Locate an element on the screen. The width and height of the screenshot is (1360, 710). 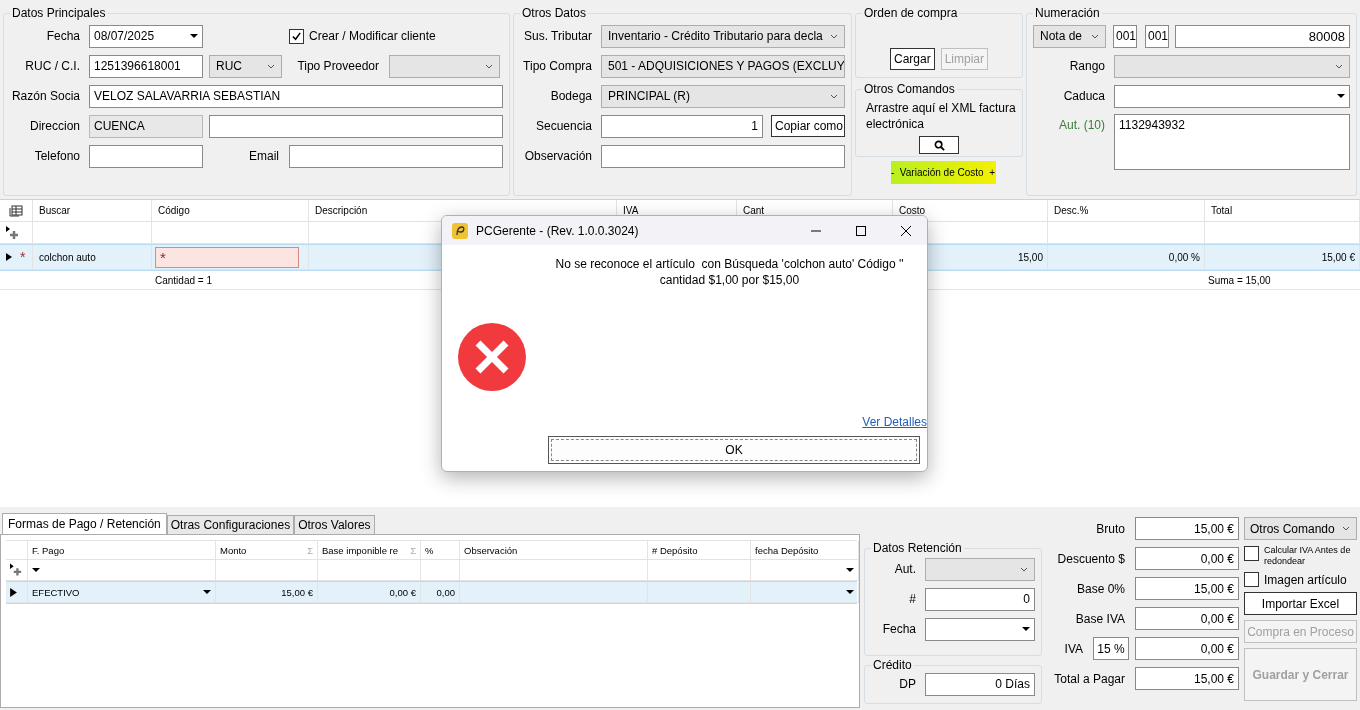
field-label: Email is located at coordinates (263, 156).